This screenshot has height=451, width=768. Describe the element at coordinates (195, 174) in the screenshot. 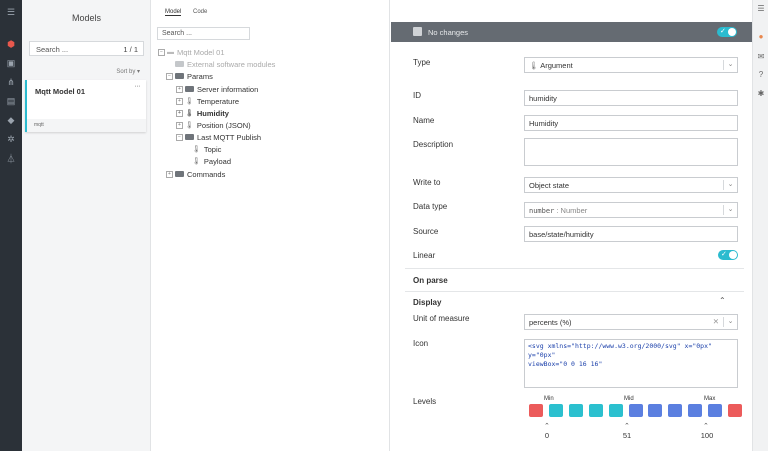

I see `tree-item-commands: + Commands` at that location.